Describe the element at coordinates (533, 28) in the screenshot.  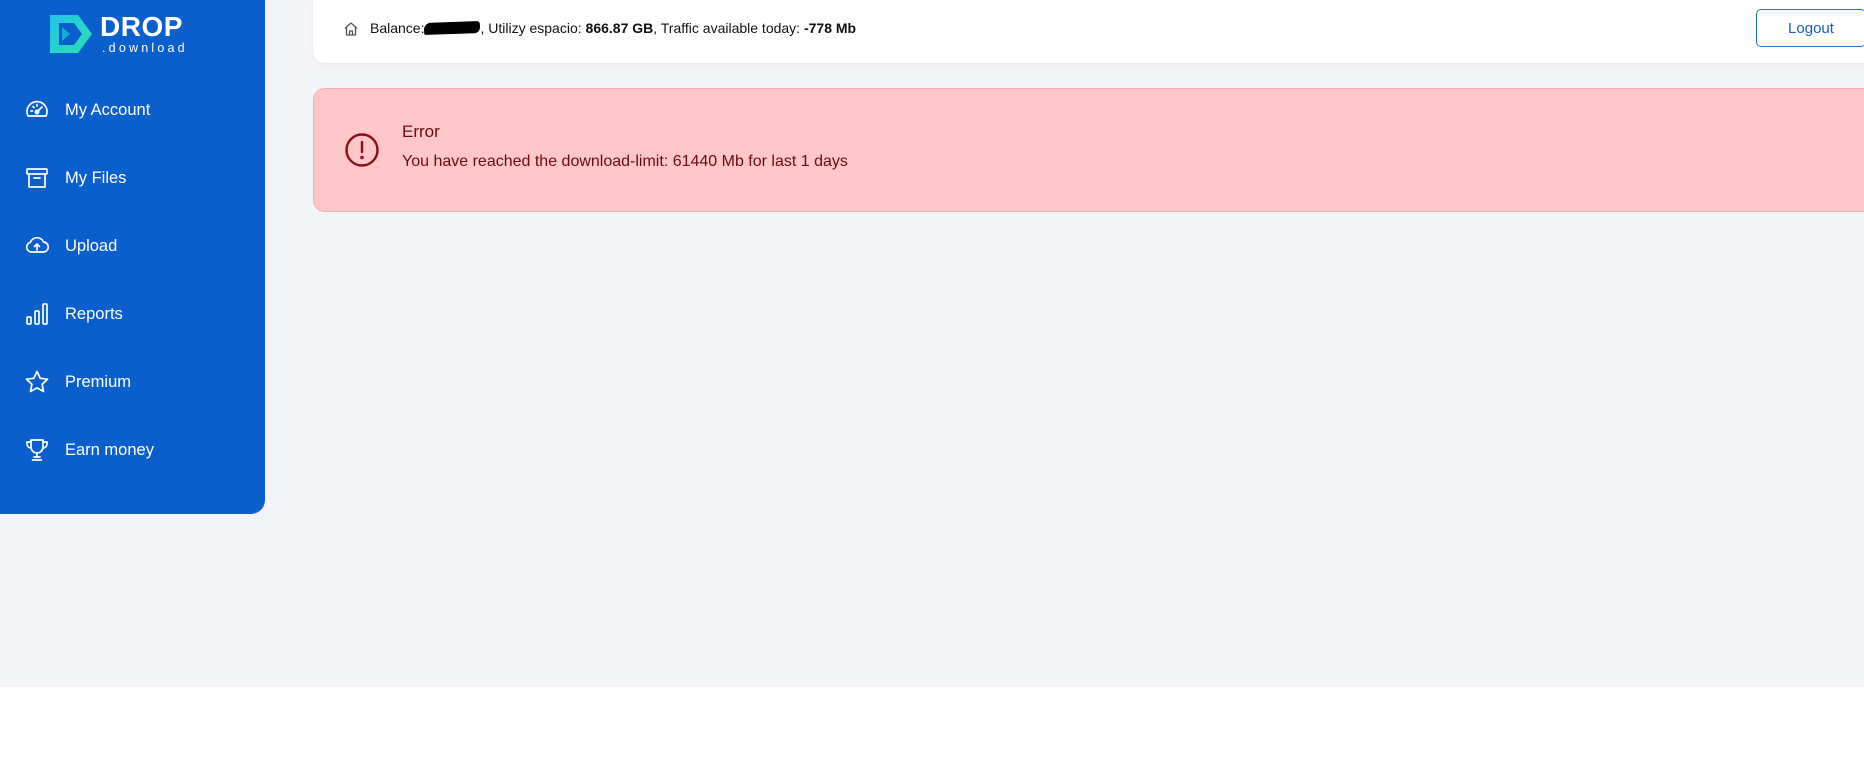
I see `space-label: , Utilizy espacio:` at that location.